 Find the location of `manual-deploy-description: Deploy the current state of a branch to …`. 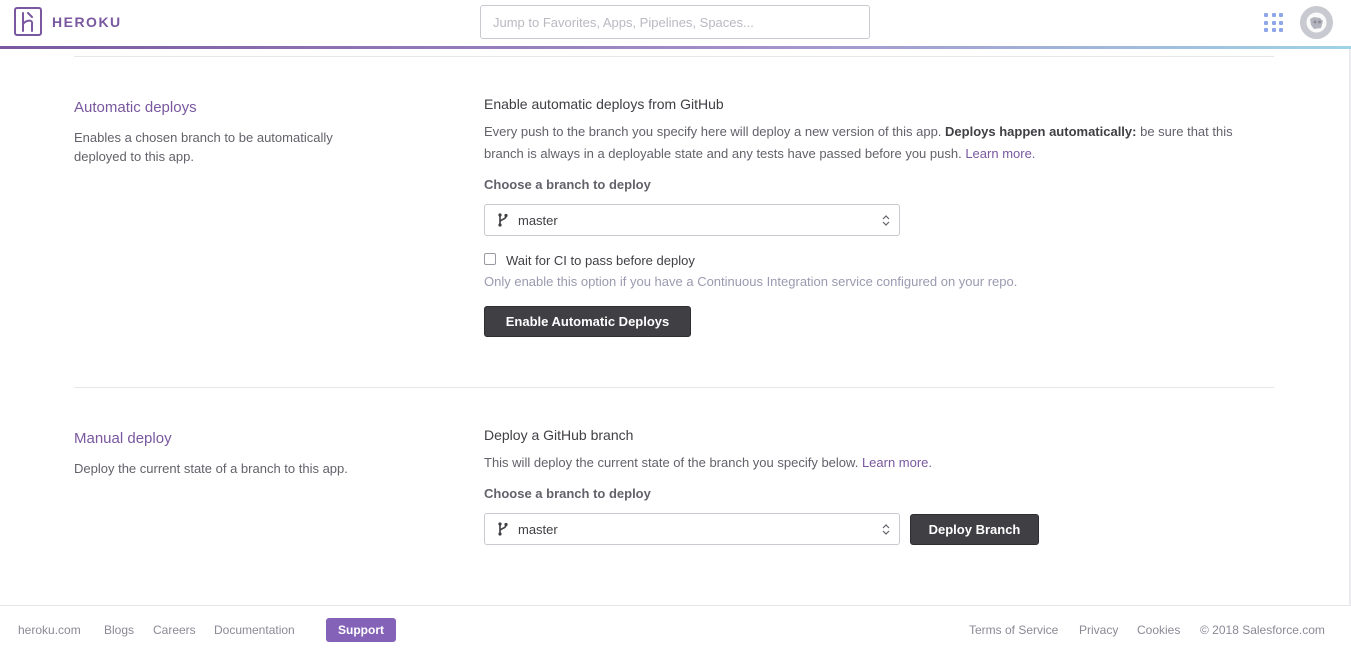

manual-deploy-description: Deploy the current state of a branch to … is located at coordinates (211, 468).